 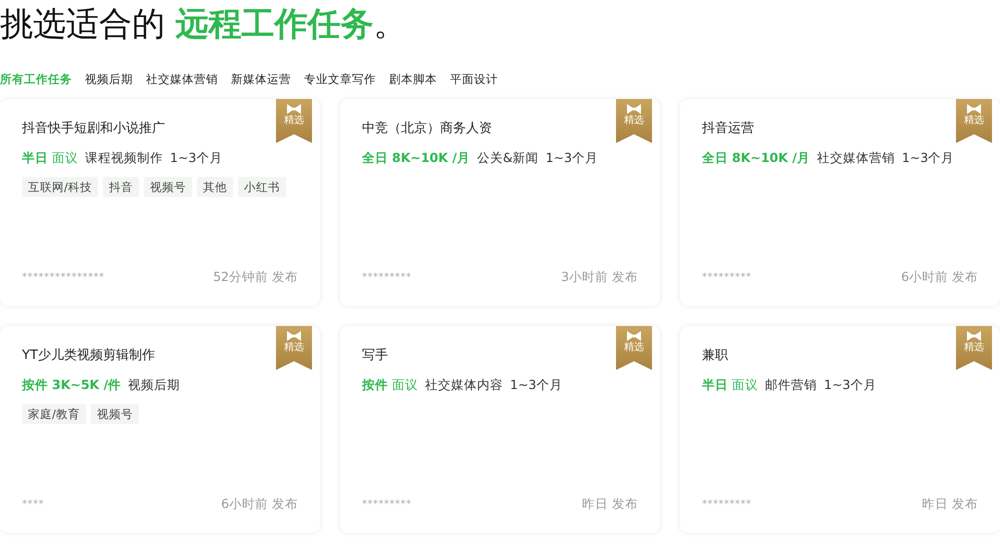 What do you see at coordinates (63, 277) in the screenshot?
I see `poster-name: ***************` at bounding box center [63, 277].